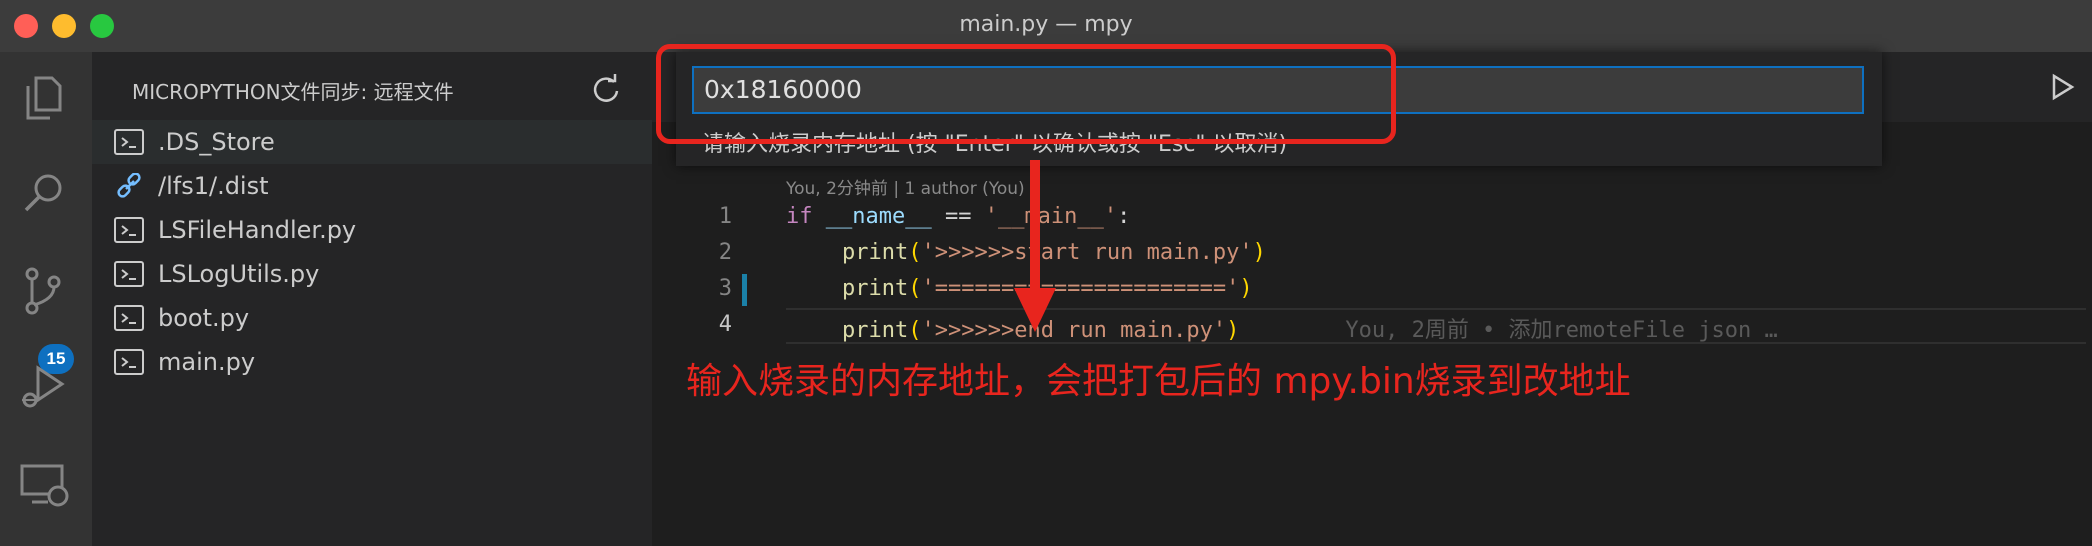 This screenshot has width=2092, height=546. I want to click on code-token: :, so click(1124, 216).